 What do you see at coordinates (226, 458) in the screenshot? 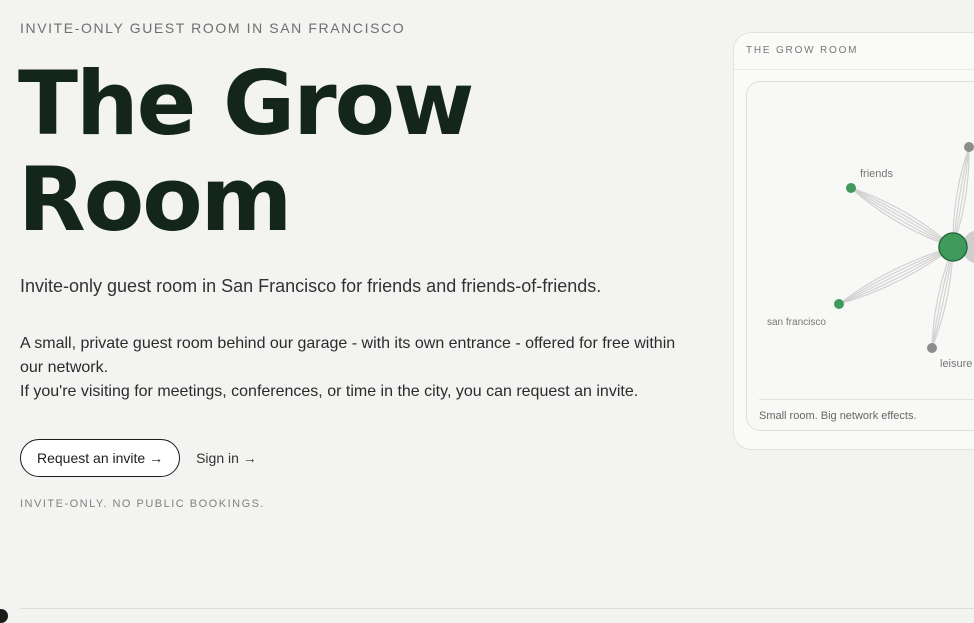
I see `sign-in-link: Sign in →` at bounding box center [226, 458].